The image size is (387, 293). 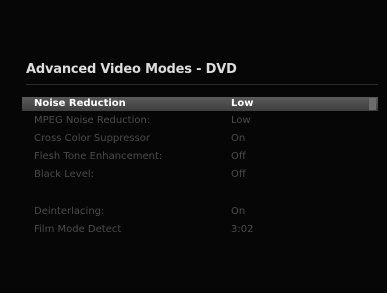 I want to click on setting-label: Black Level:, so click(x=64, y=174).